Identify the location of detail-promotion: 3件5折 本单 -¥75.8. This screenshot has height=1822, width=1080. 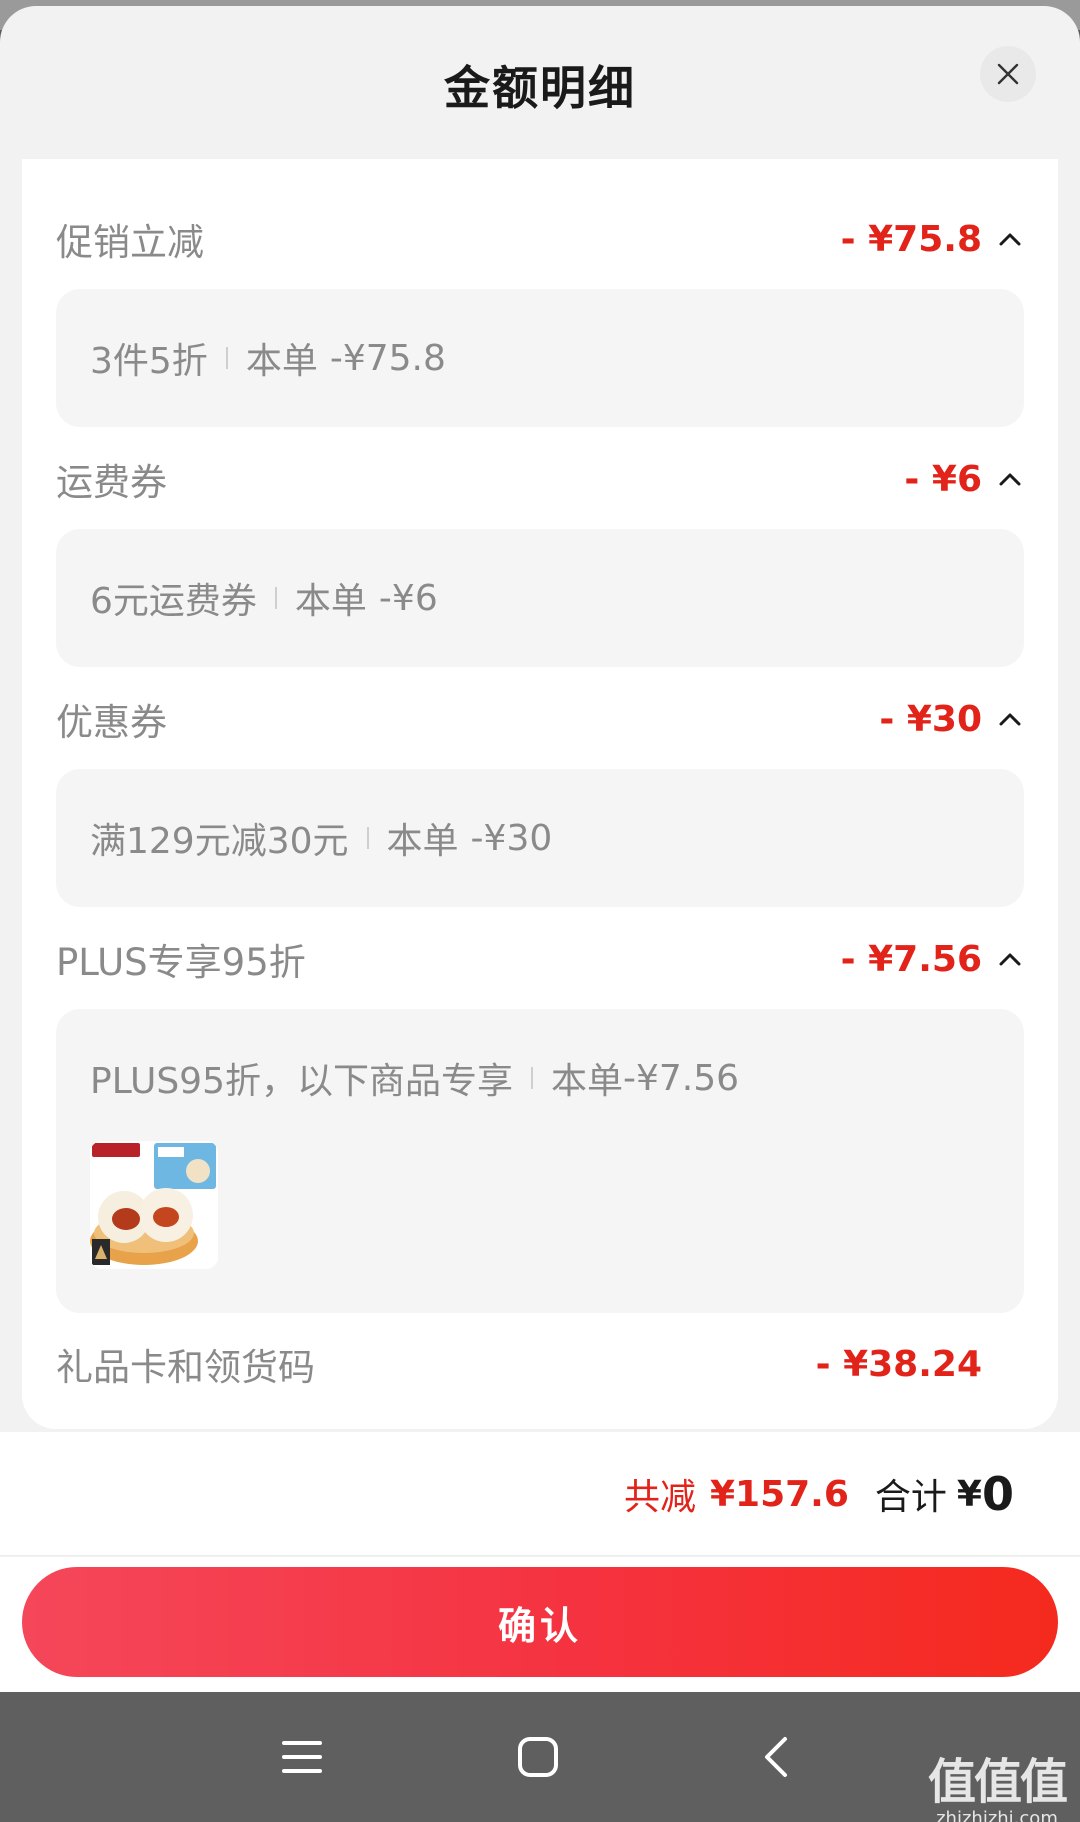
(540, 358).